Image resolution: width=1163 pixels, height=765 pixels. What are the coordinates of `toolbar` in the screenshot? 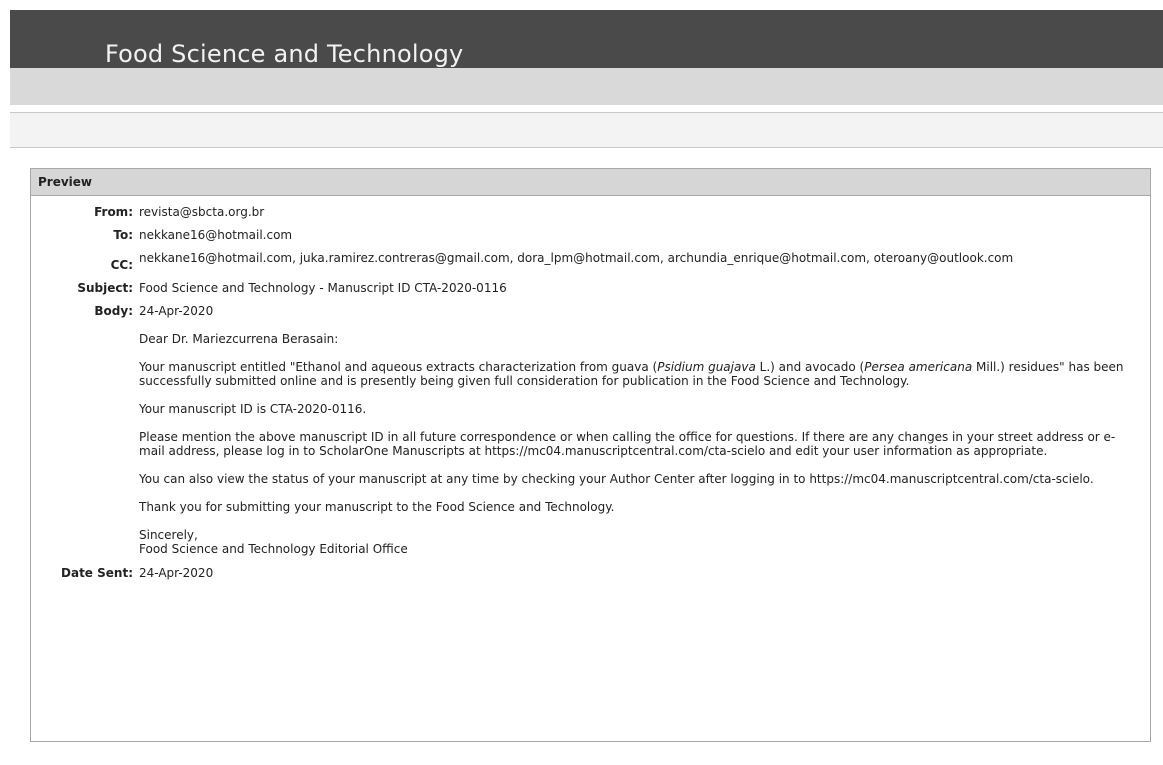 It's located at (586, 130).